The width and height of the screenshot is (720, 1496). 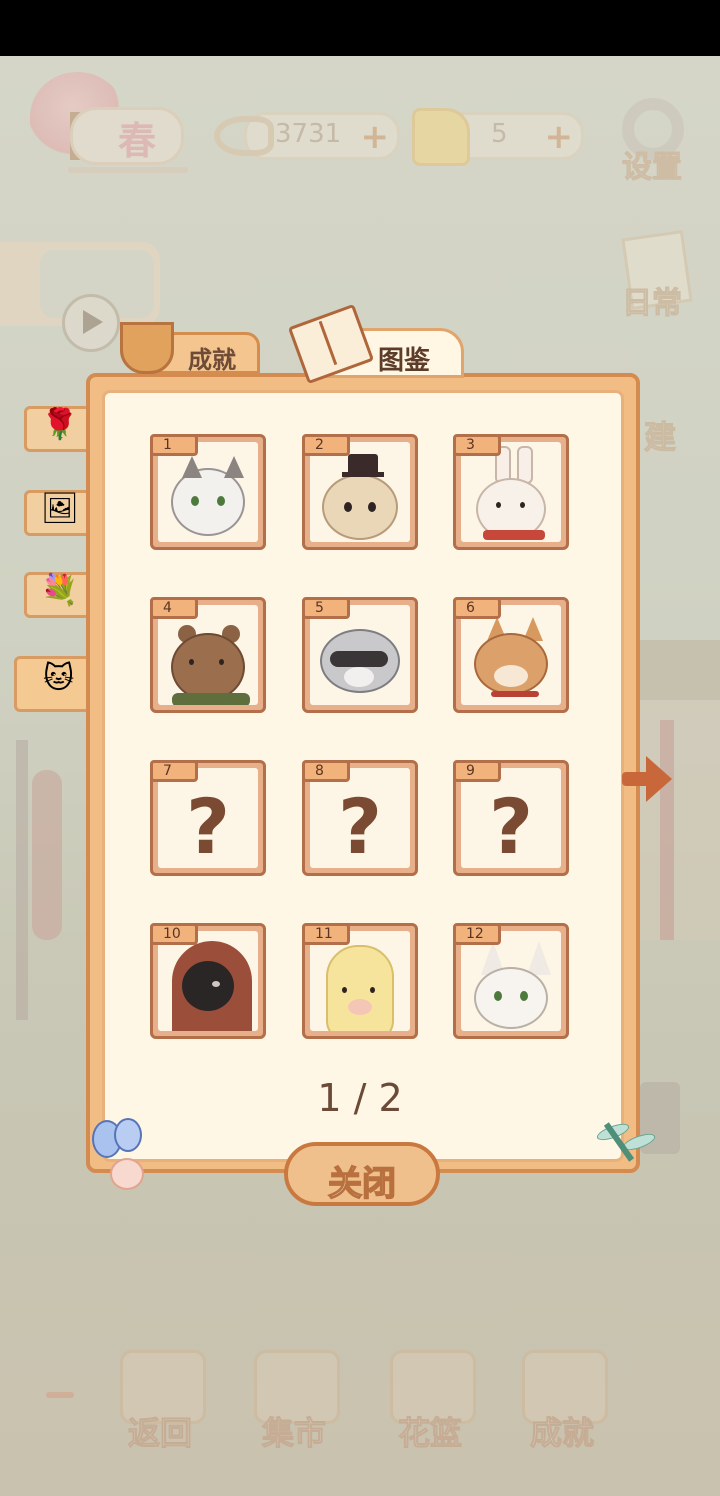 I want to click on tab-collection-label: 图鉴, so click(x=404, y=361).